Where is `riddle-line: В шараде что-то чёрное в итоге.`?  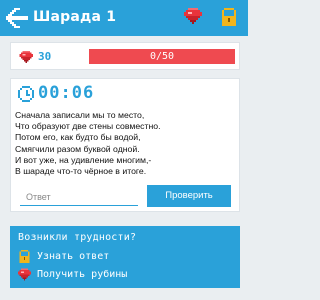 riddle-line: В шараде что-то чёрное в итоге. is located at coordinates (81, 171).